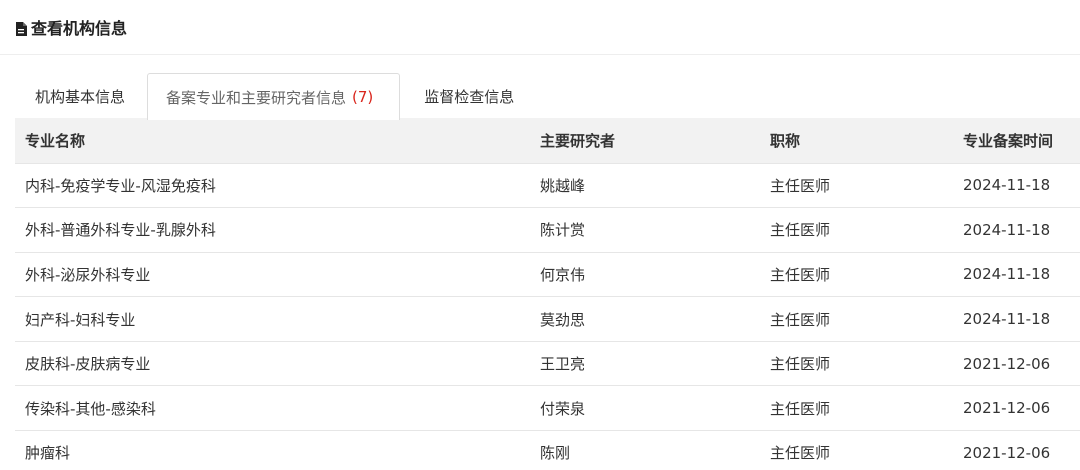 The height and width of the screenshot is (470, 1080). Describe the element at coordinates (272, 230) in the screenshot. I see `cell-specialty: 外科-普通外科专业-乳腺外科` at that location.